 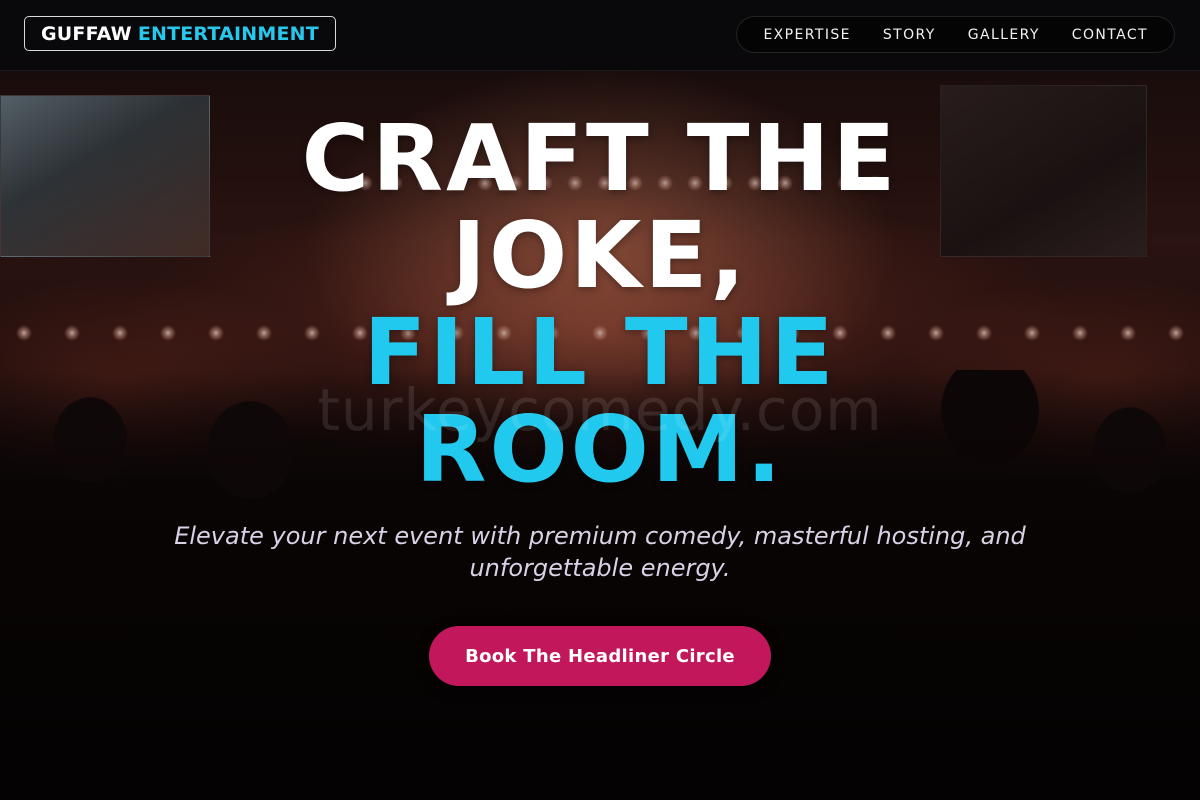 I want to click on nav-item-expertise: EXPERTISE, so click(x=806, y=35).